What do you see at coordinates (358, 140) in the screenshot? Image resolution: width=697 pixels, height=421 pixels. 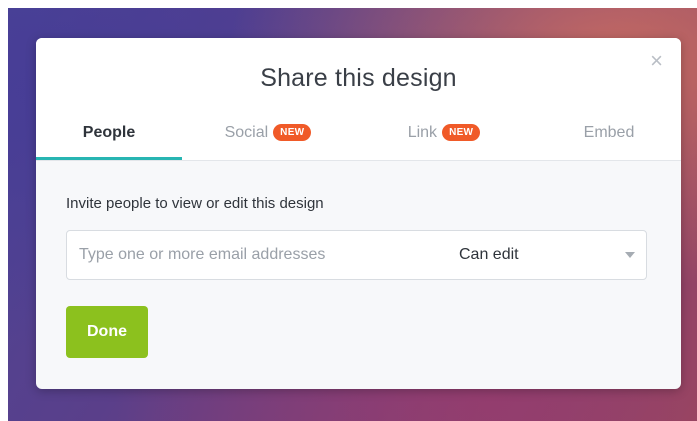 I see `share-tabs: People Social NEW Link NEW Embed` at bounding box center [358, 140].